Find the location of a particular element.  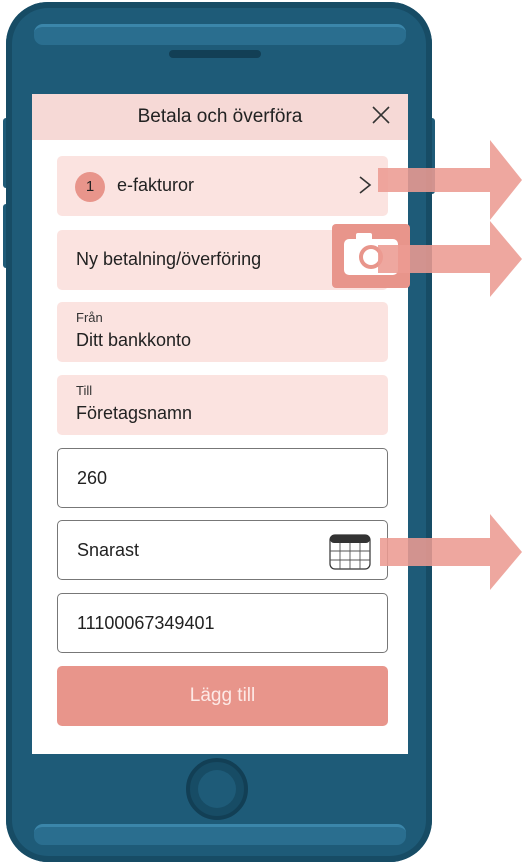

close-icon is located at coordinates (381, 115).